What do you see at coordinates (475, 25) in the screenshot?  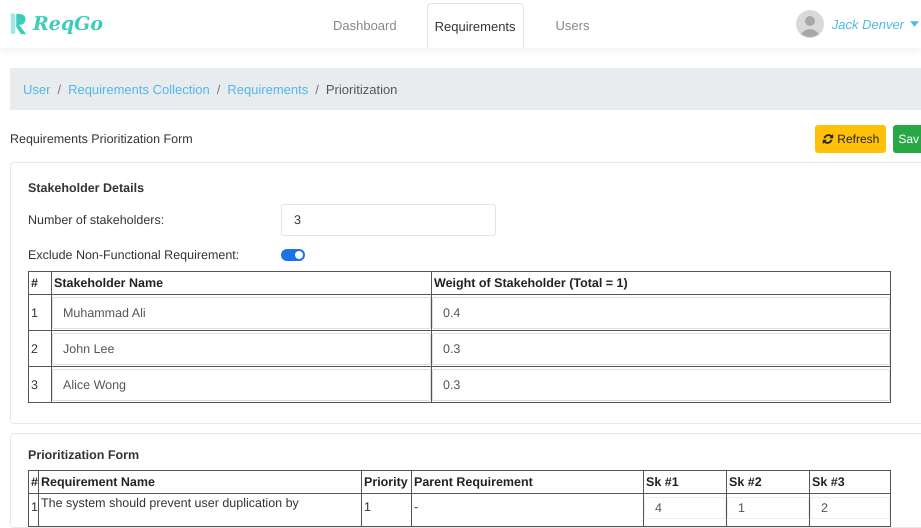 I see `nav-tab: Requirements` at bounding box center [475, 25].